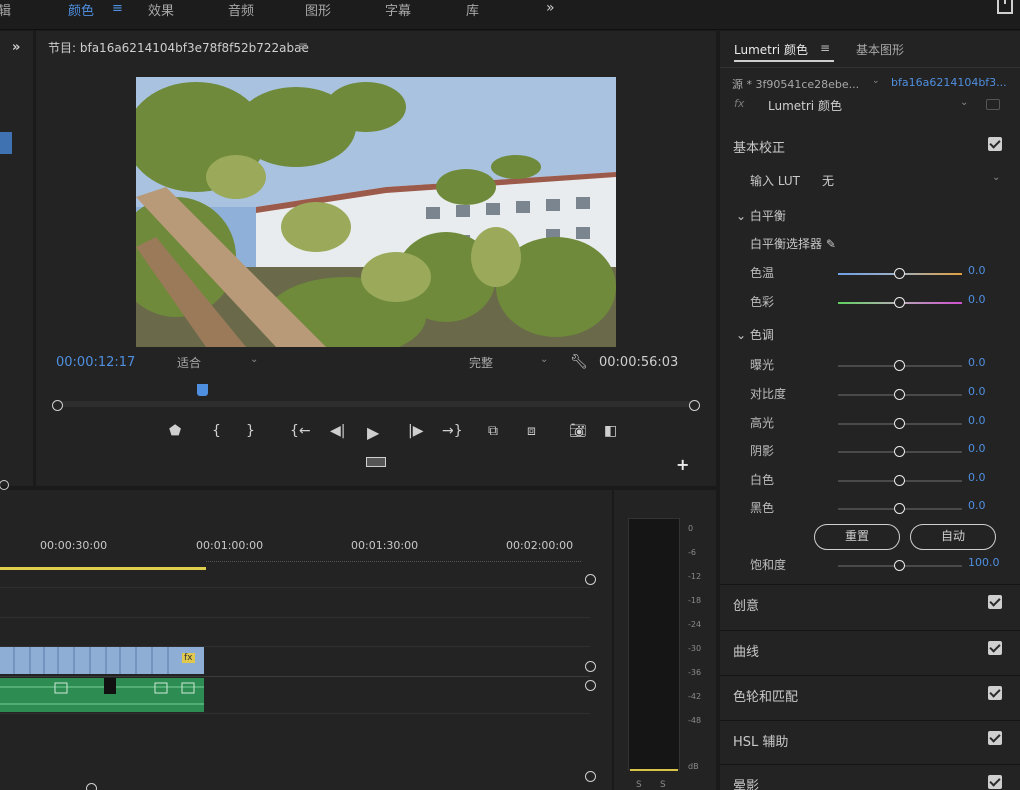  I want to click on workspace-tab-effects: 效果, so click(161, 9).